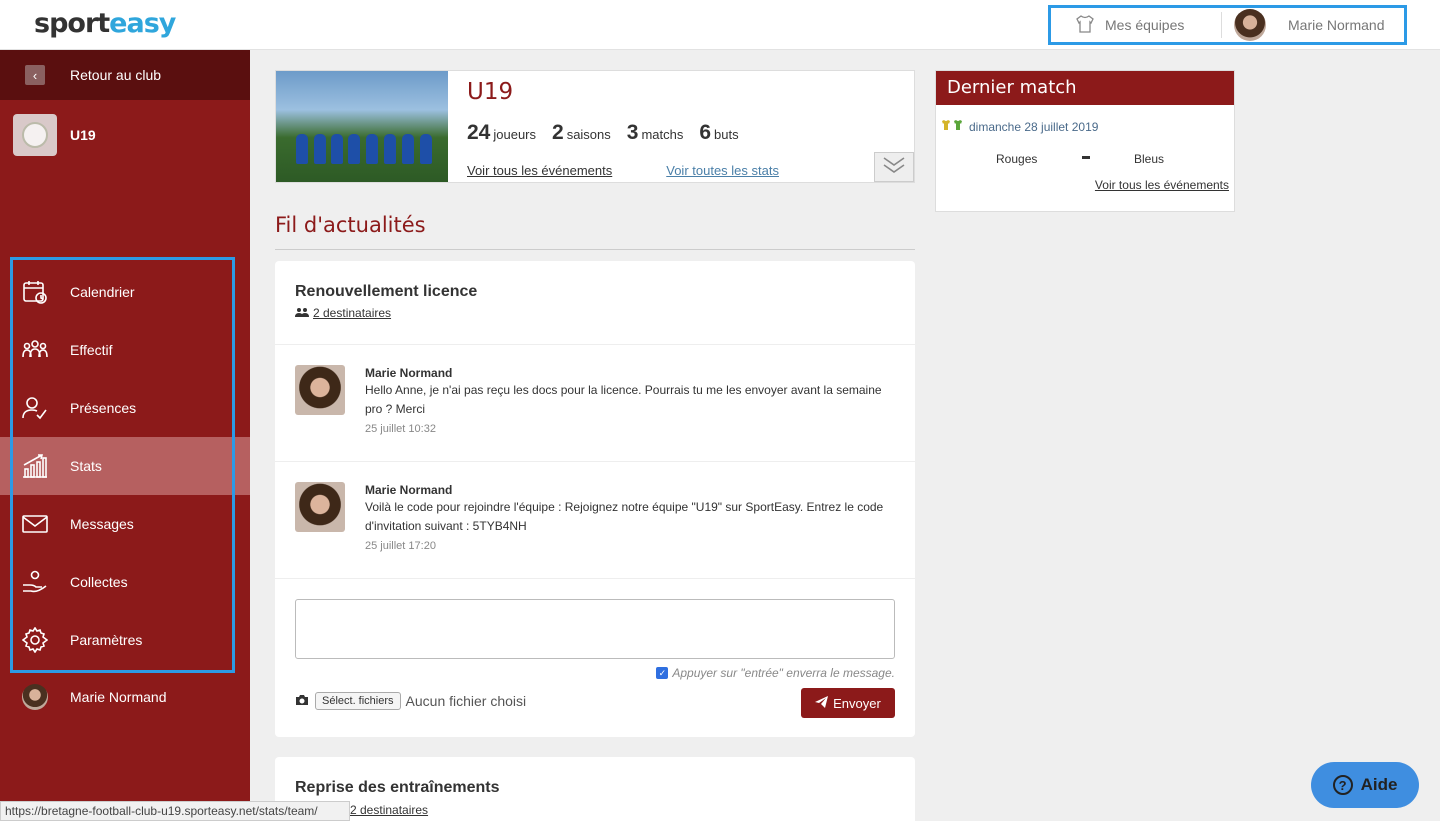 The image size is (1440, 821). Describe the element at coordinates (397, 787) in the screenshot. I see `post-title: Reprise des entraînements` at that location.